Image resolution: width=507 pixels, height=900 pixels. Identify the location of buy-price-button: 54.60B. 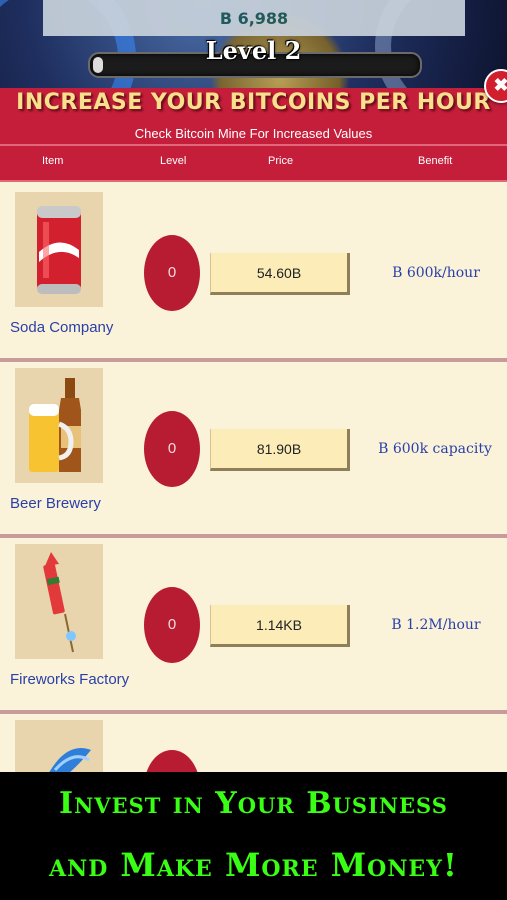
(280, 274).